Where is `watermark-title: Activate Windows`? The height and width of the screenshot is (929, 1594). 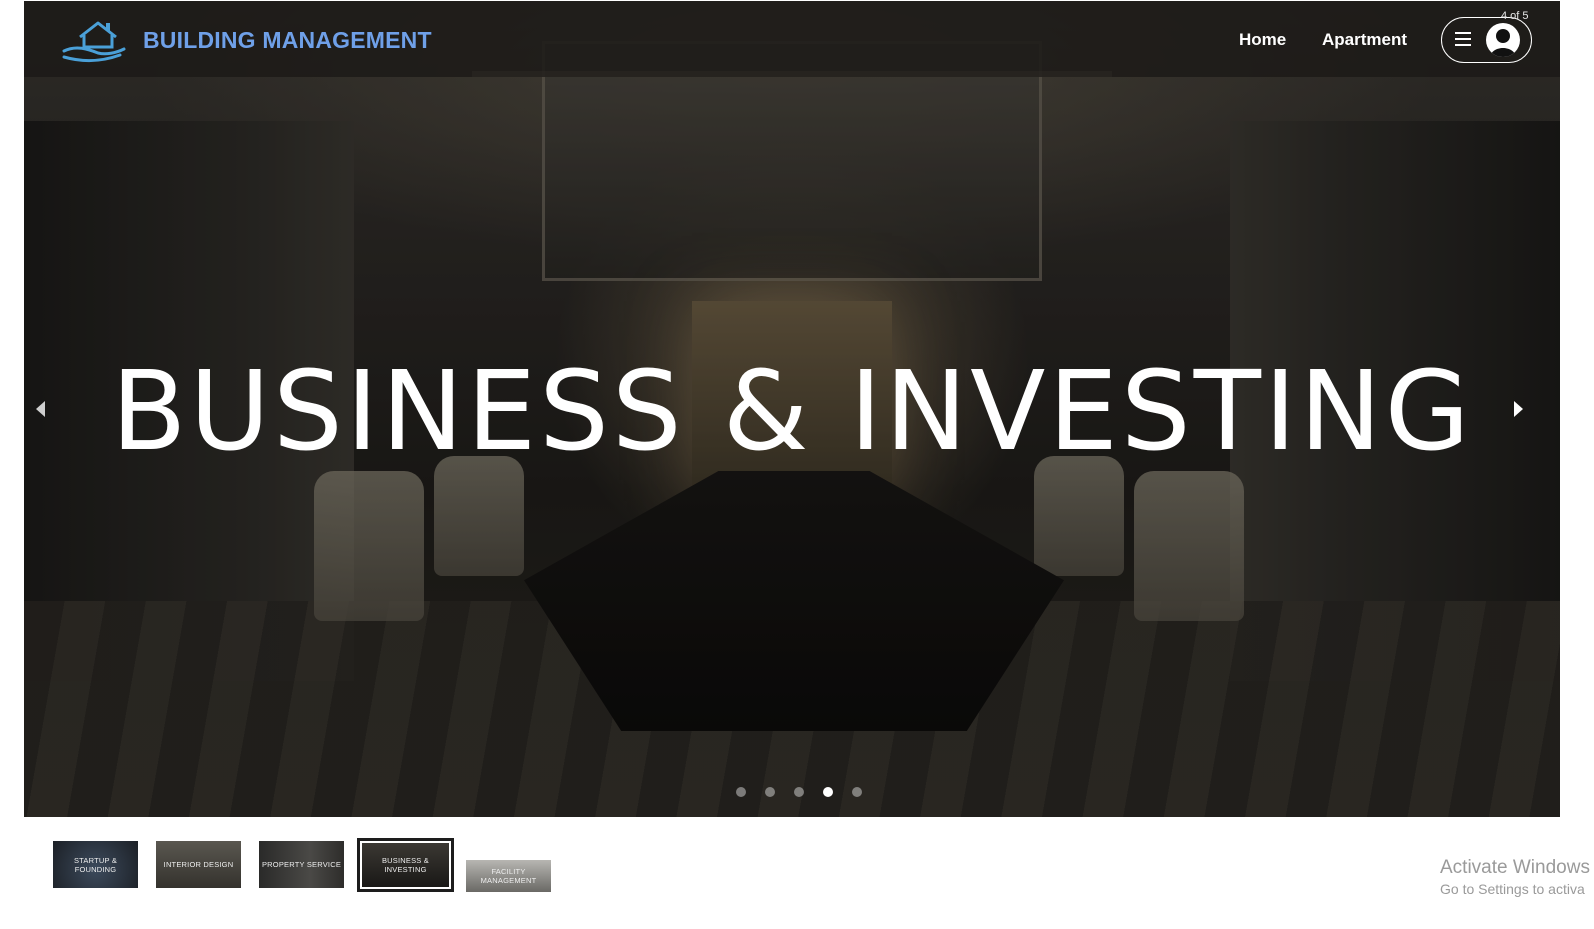
watermark-title: Activate Windows is located at coordinates (1515, 867).